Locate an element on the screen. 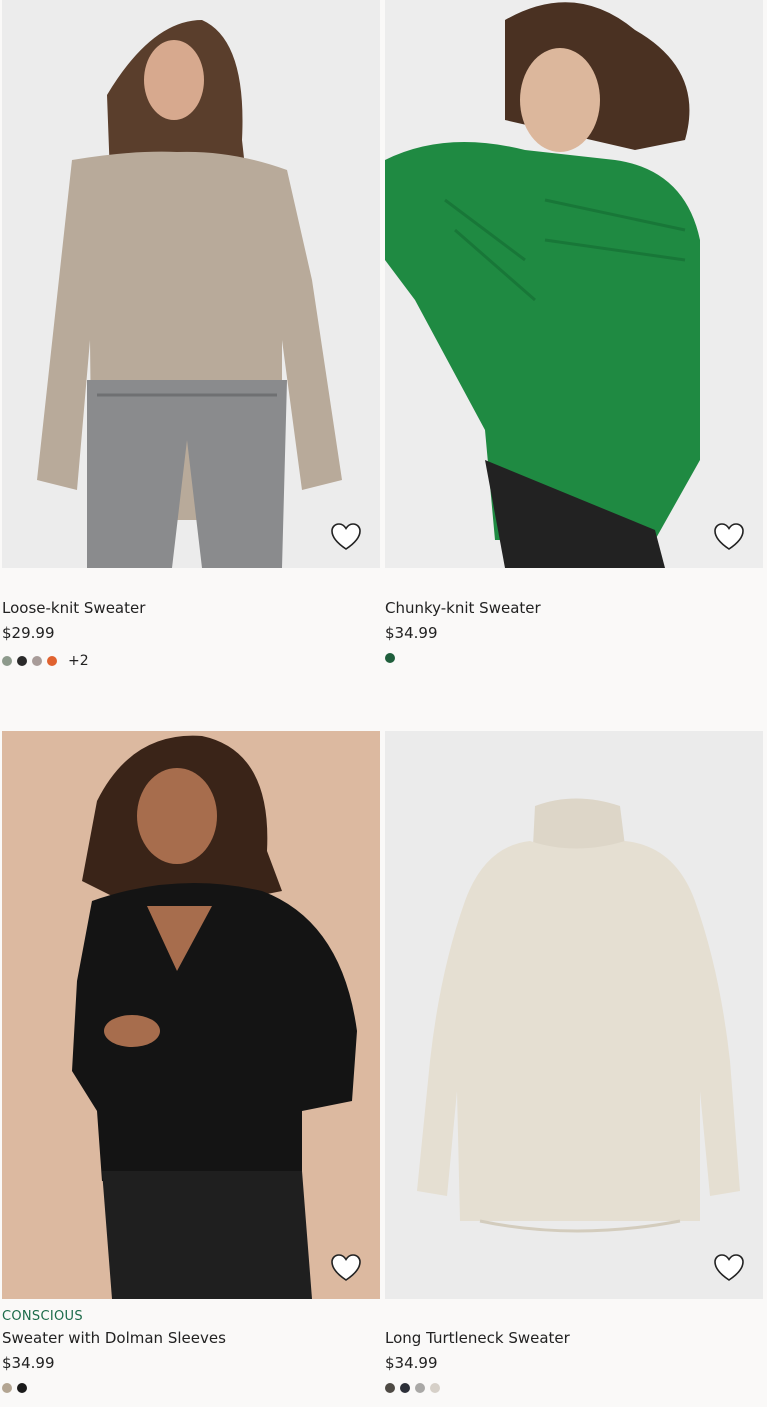  product-price: $29.99 is located at coordinates (28, 633).